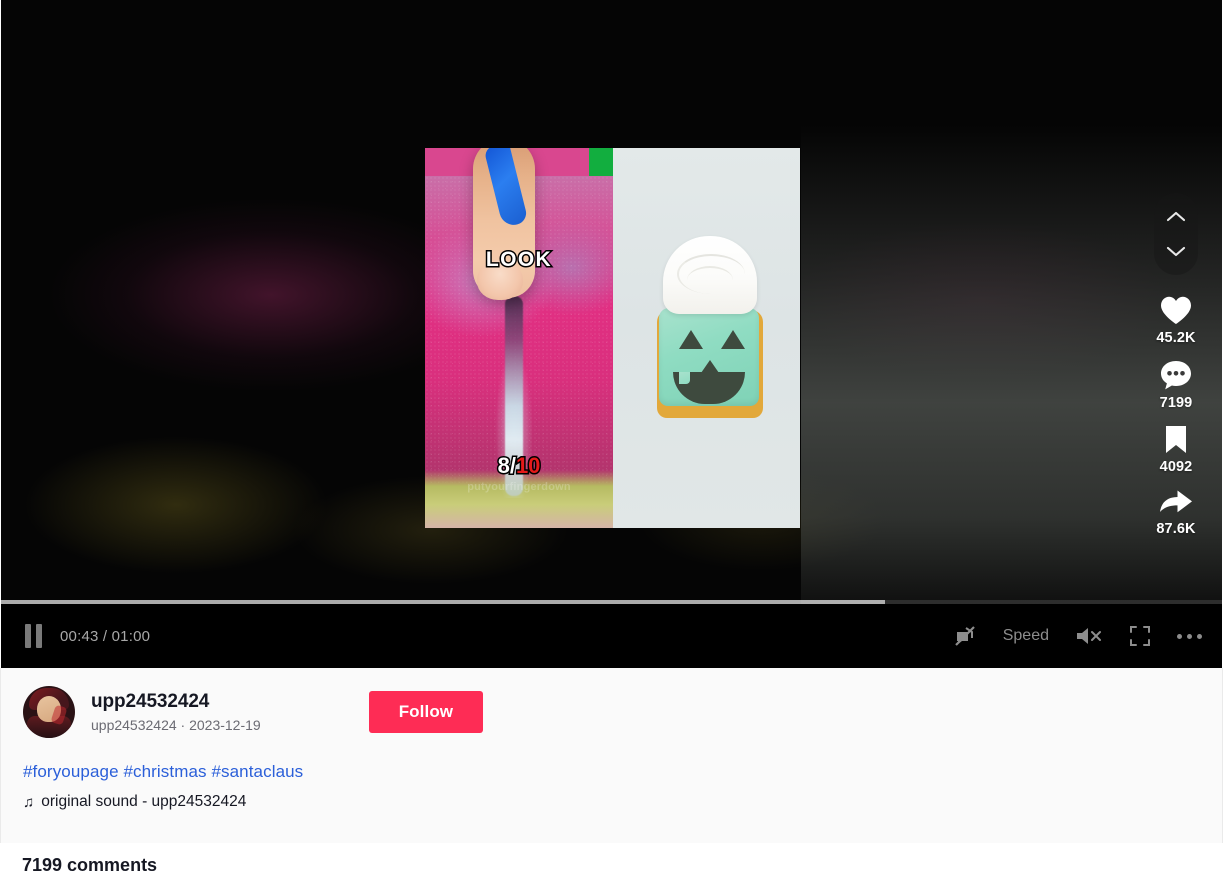 The width and height of the screenshot is (1223, 879). Describe the element at coordinates (143, 802) in the screenshot. I see `music-label: original sound - upp24532424` at that location.